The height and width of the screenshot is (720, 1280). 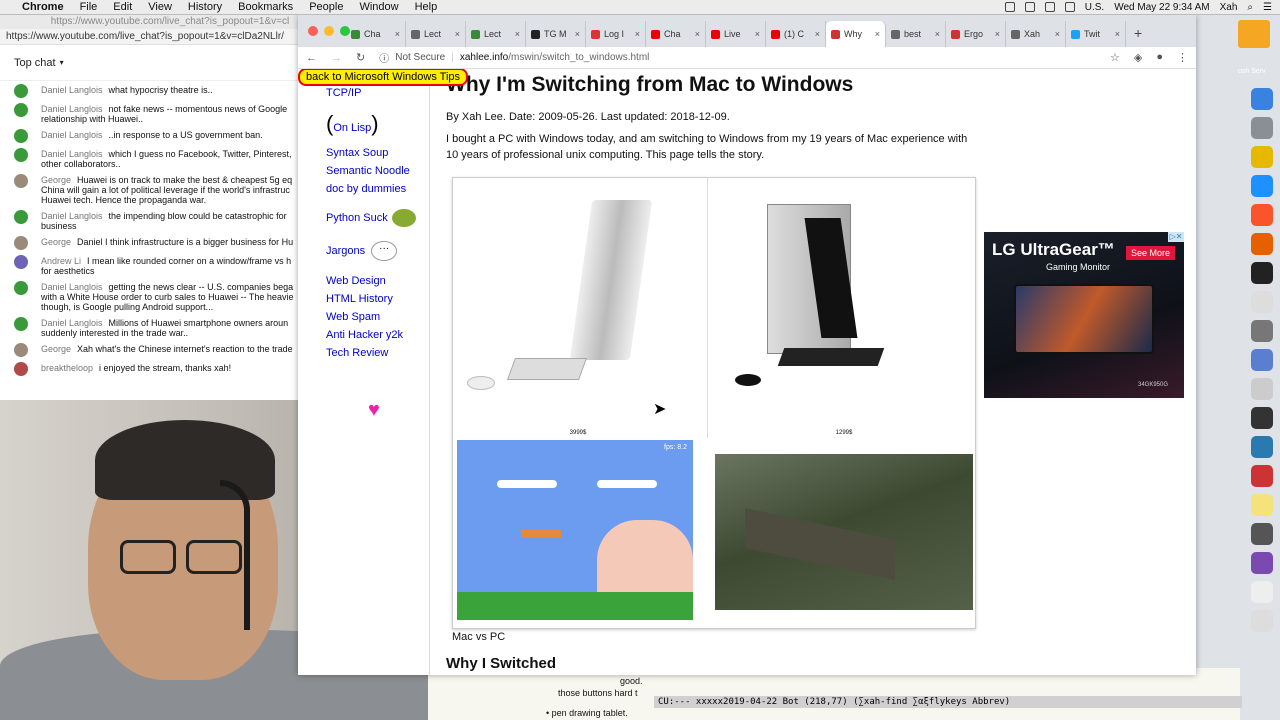 I want to click on textedit-icon, so click(x=1262, y=302).